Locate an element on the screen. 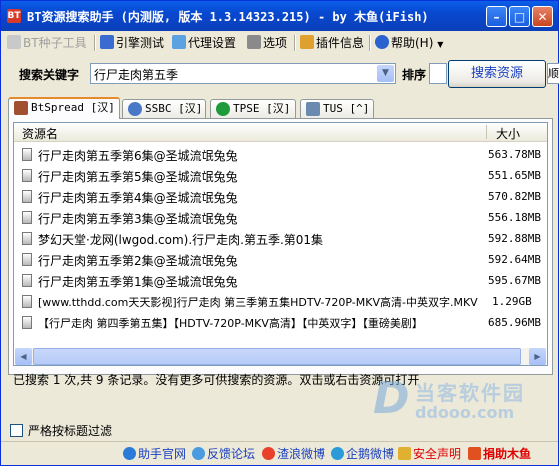 The image size is (559, 466). column-header-name: 资源名 is located at coordinates (40, 133).